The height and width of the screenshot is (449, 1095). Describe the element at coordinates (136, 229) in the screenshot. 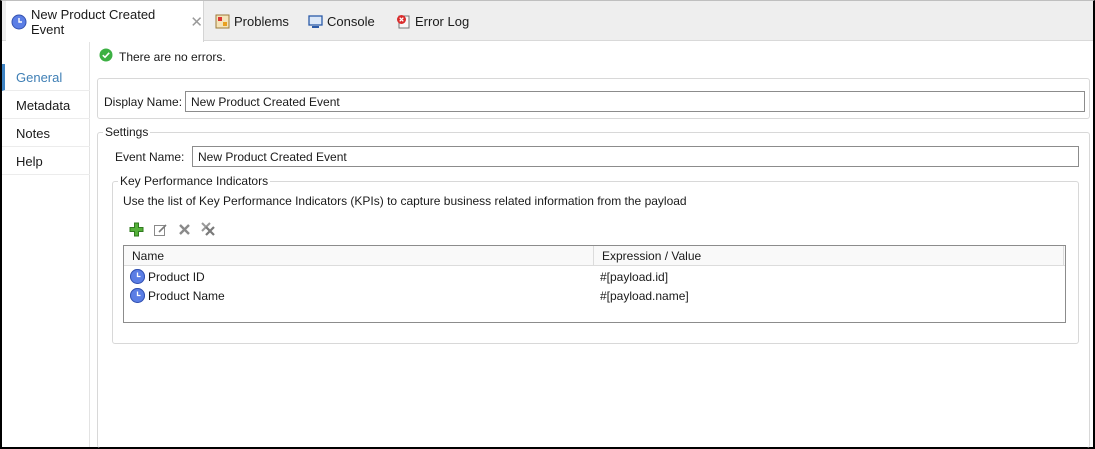

I see `add-icon` at that location.